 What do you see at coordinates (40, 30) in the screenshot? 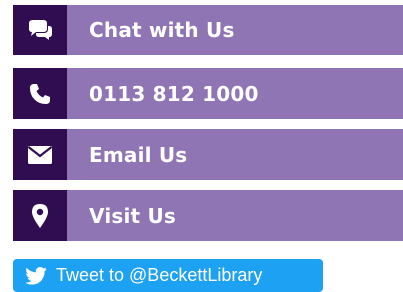
I see `chat-icon` at bounding box center [40, 30].